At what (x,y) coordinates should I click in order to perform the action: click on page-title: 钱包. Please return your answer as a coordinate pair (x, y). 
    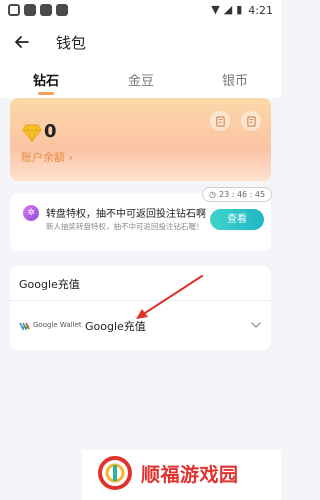
    Looking at the image, I should click on (71, 43).